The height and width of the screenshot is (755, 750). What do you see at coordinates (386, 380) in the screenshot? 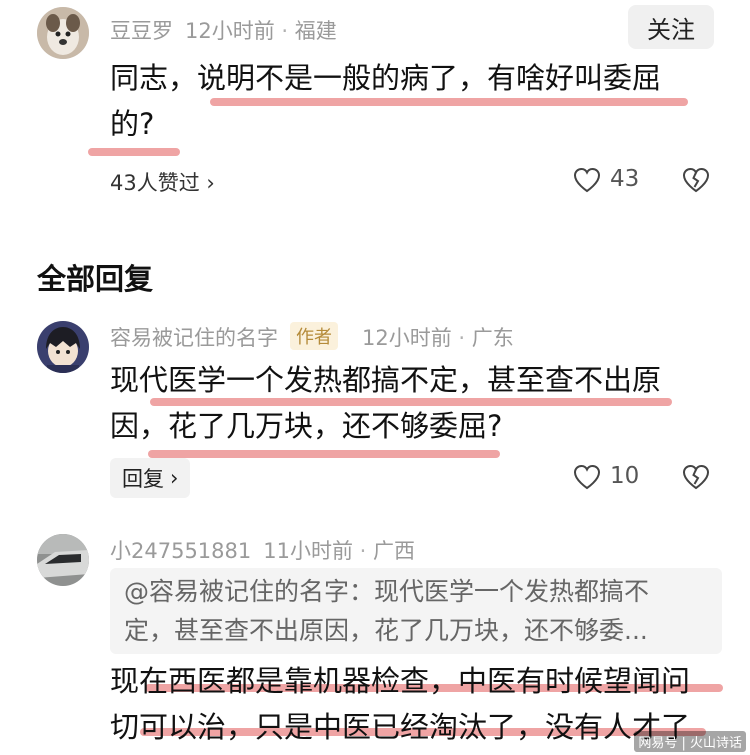
I see `content-line: 现代医学一个发热都搞不定，甚至查不出原` at bounding box center [386, 380].